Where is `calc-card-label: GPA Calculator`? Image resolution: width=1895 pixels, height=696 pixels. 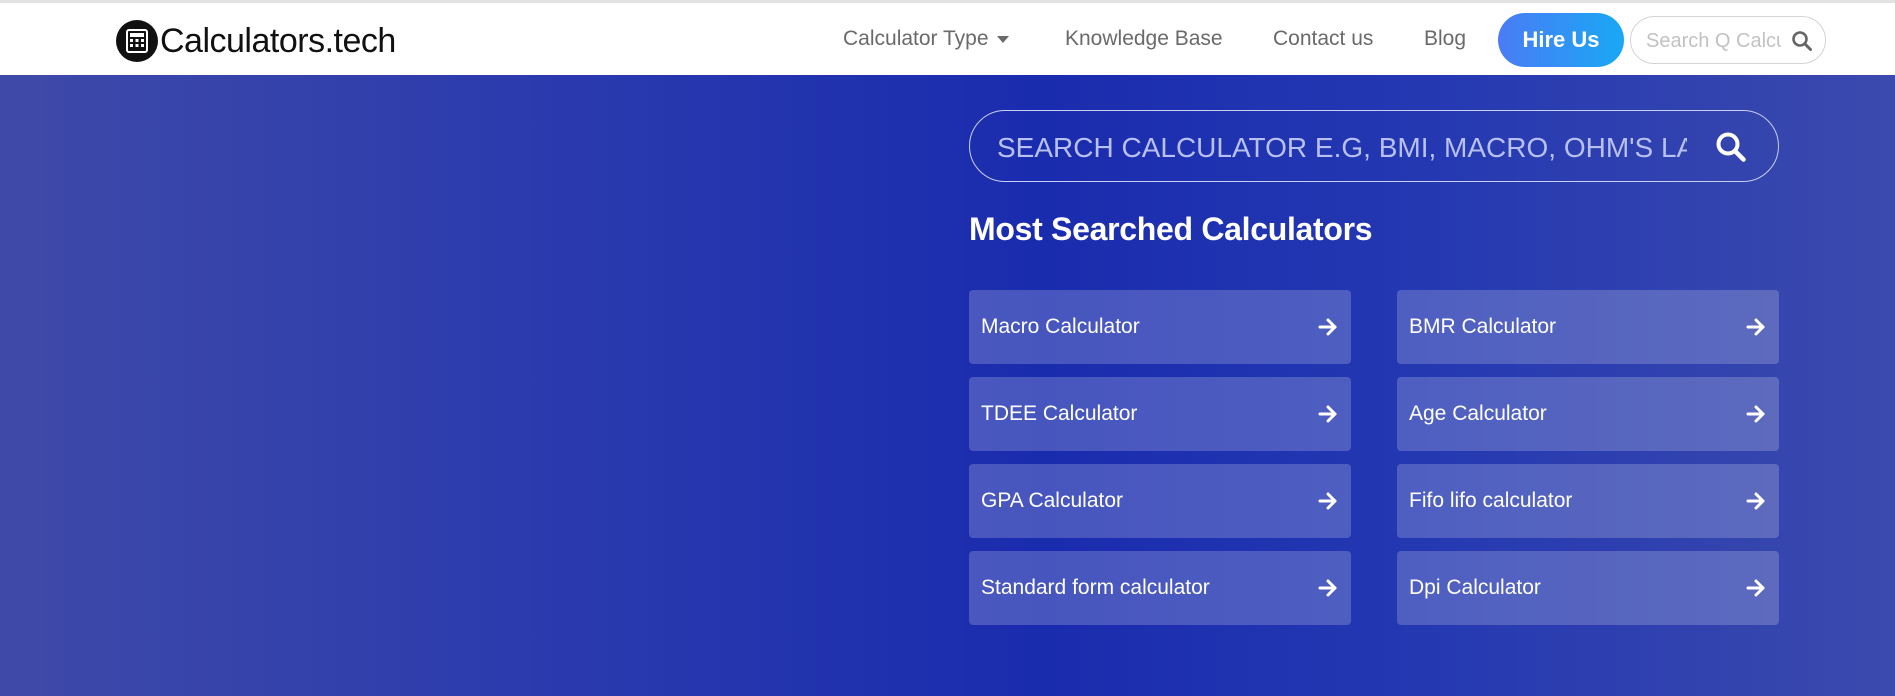 calc-card-label: GPA Calculator is located at coordinates (1052, 500).